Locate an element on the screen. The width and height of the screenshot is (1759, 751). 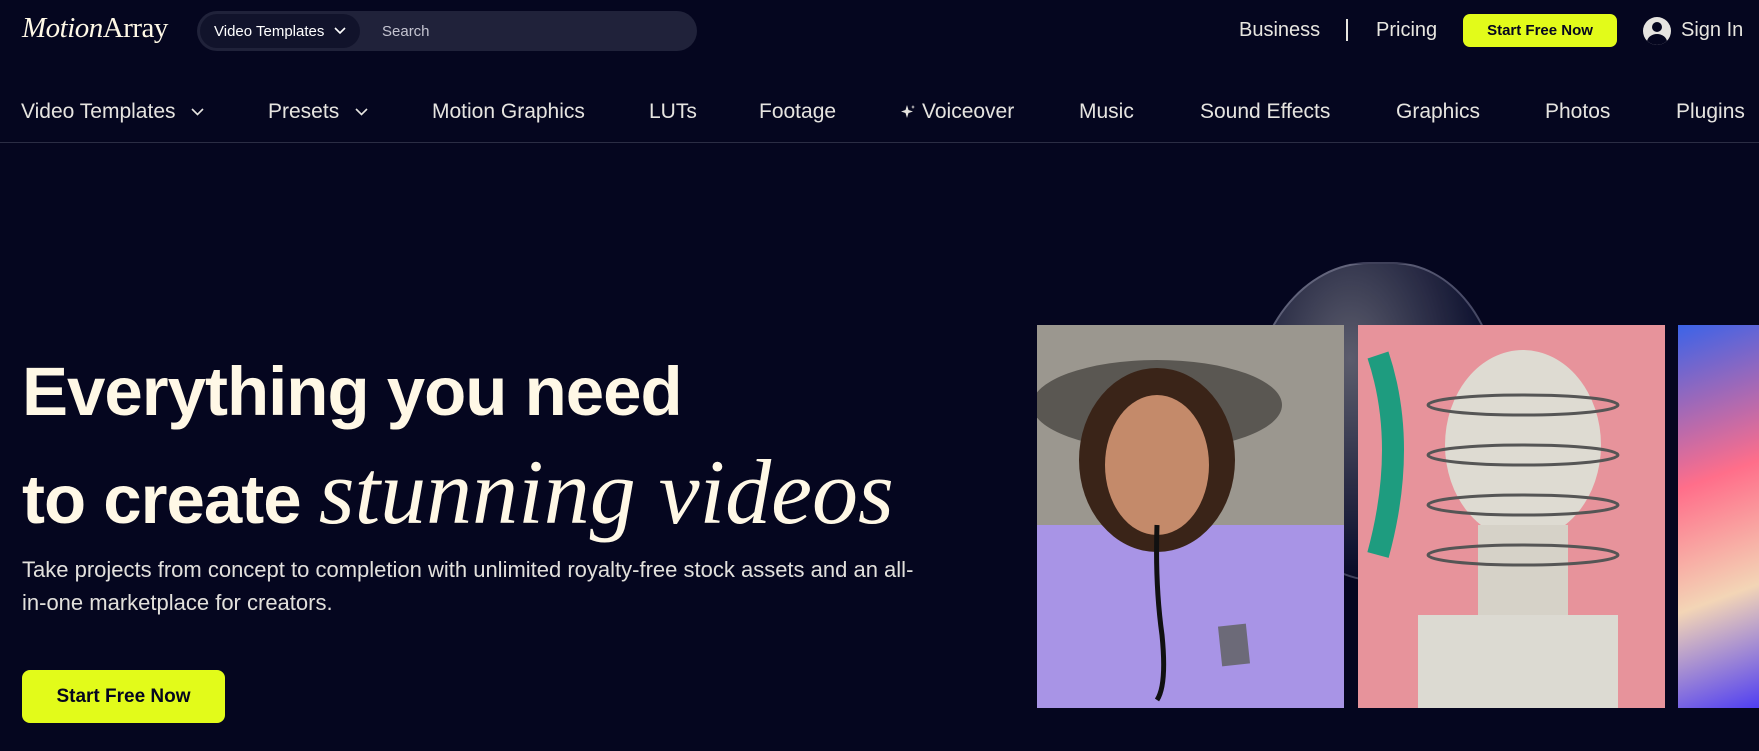
nav-label: Voiceover is located at coordinates (968, 111).